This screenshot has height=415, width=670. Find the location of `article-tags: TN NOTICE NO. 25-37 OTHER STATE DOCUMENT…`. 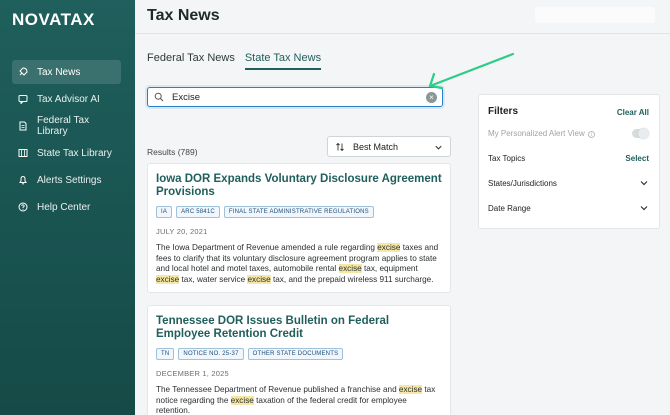

article-tags: TN NOTICE NO. 25-37 OTHER STATE DOCUMENT… is located at coordinates (299, 354).